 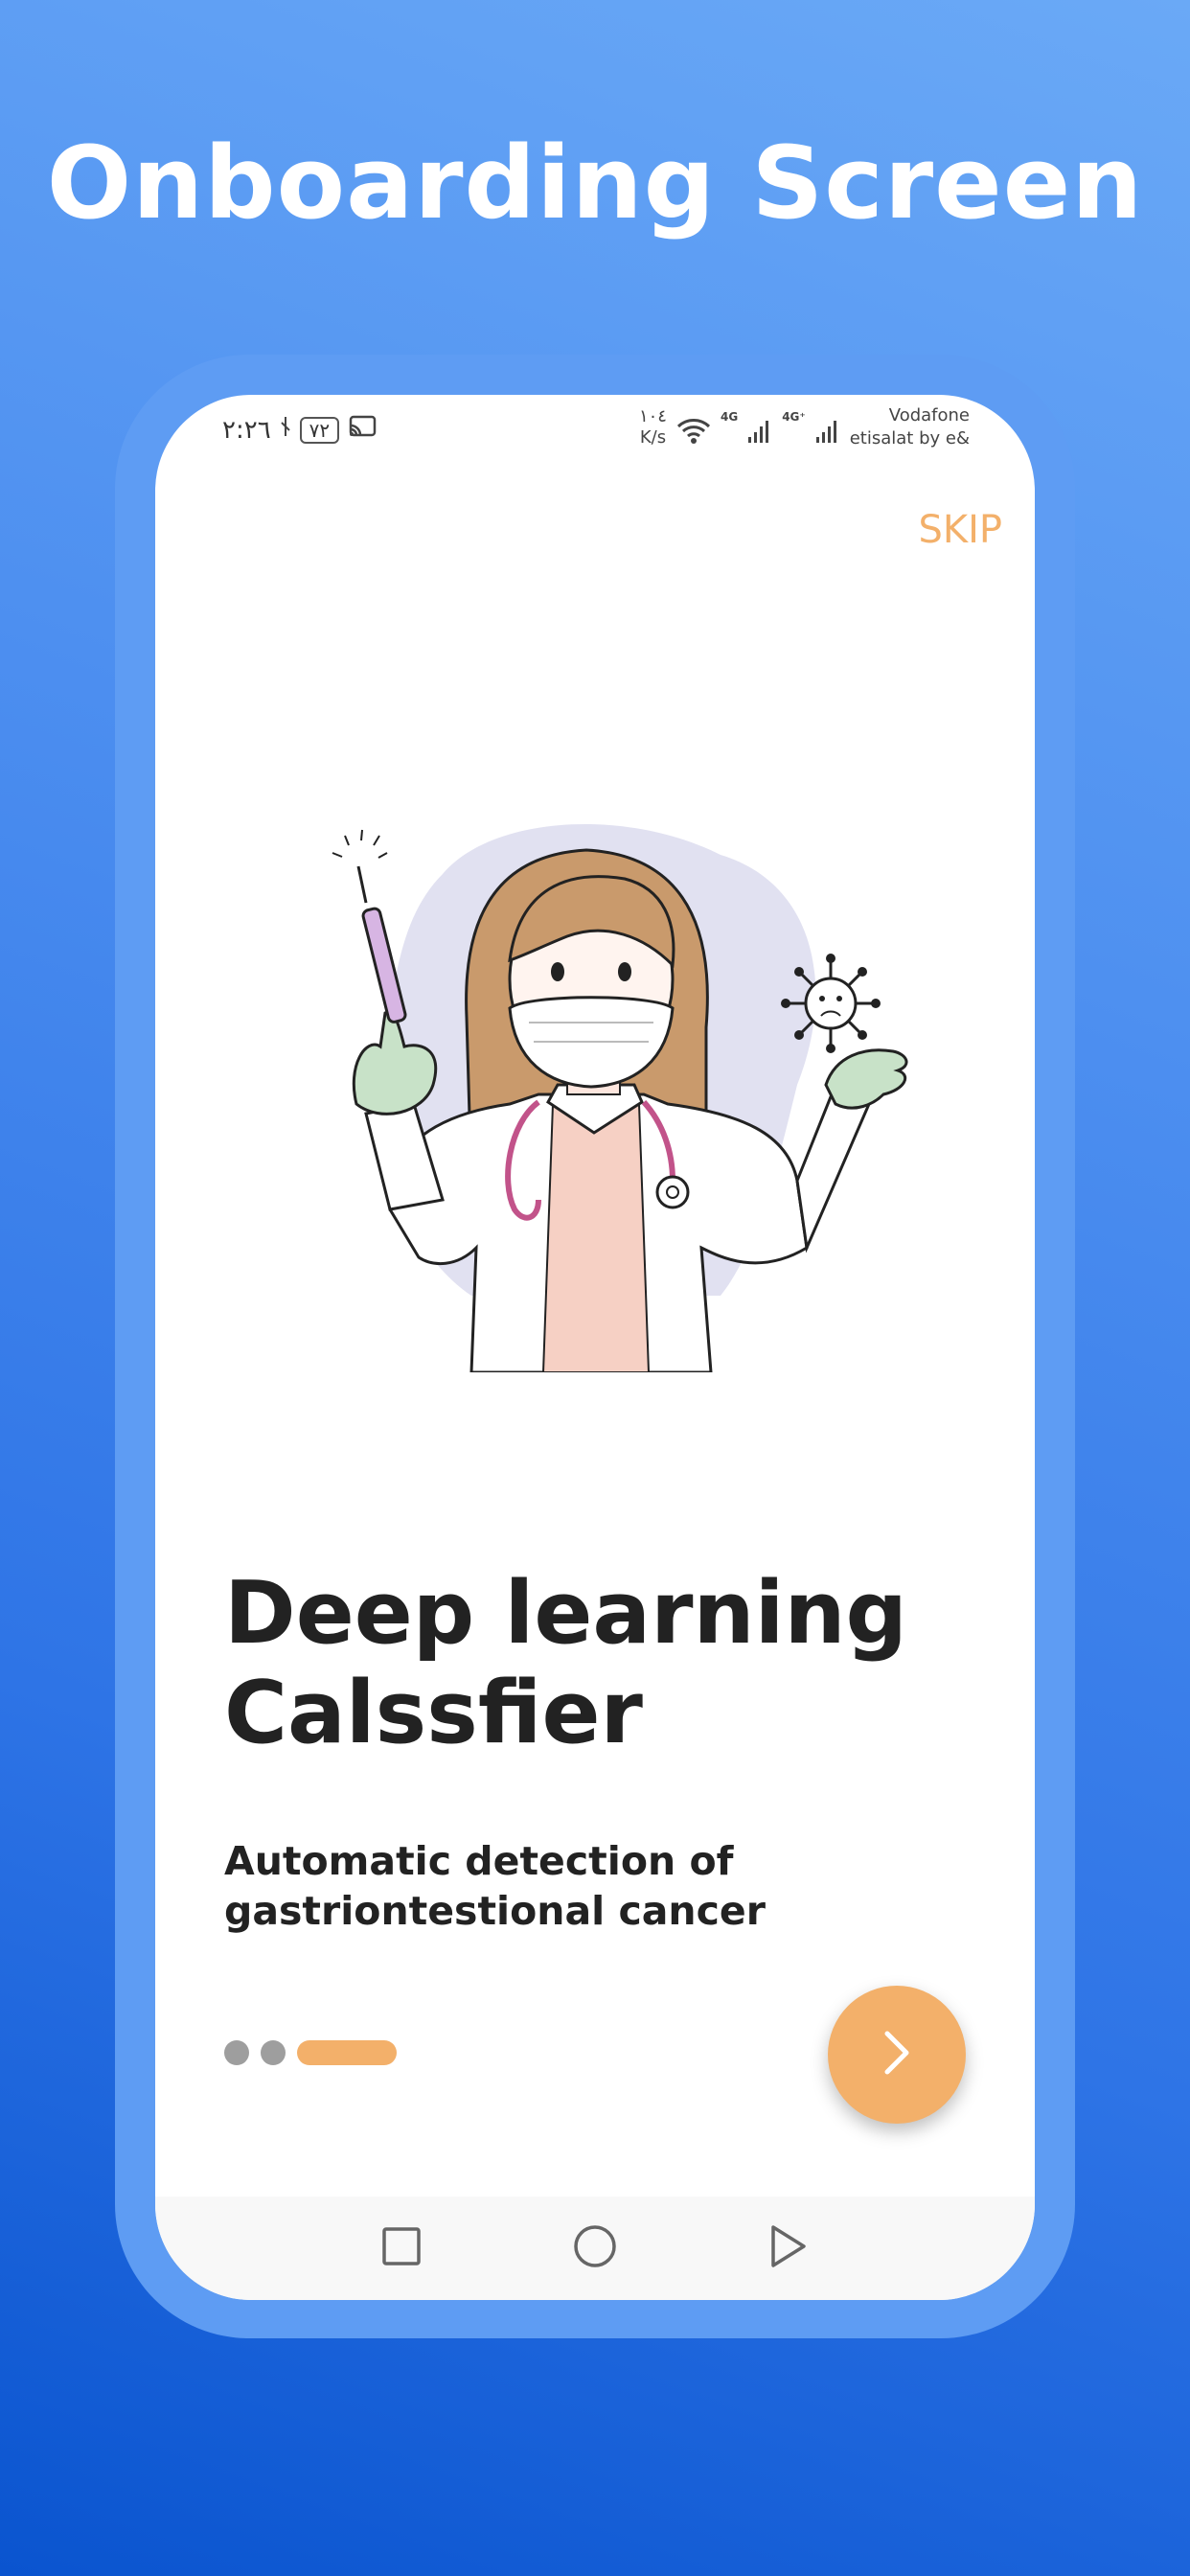 I want to click on status-left: ٢:٢٦ ٧٢, so click(x=300, y=430).